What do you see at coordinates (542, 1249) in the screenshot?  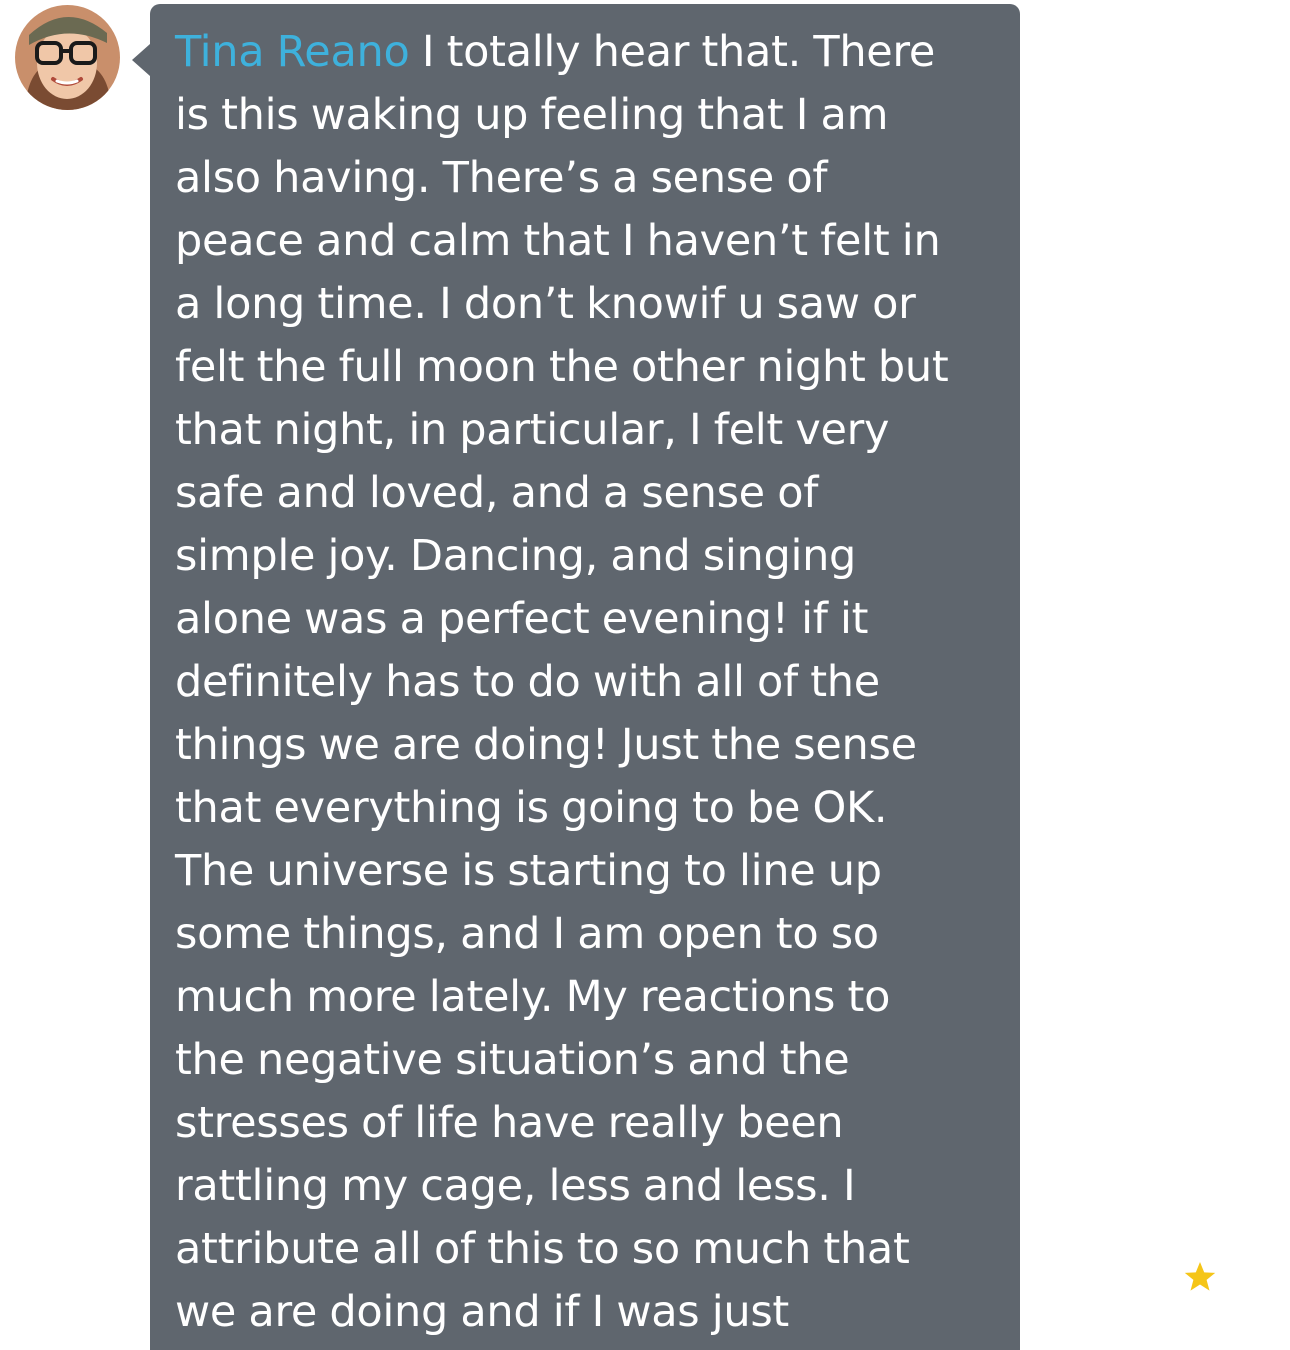 I see `comment-line: attribute all of this to so much that` at bounding box center [542, 1249].